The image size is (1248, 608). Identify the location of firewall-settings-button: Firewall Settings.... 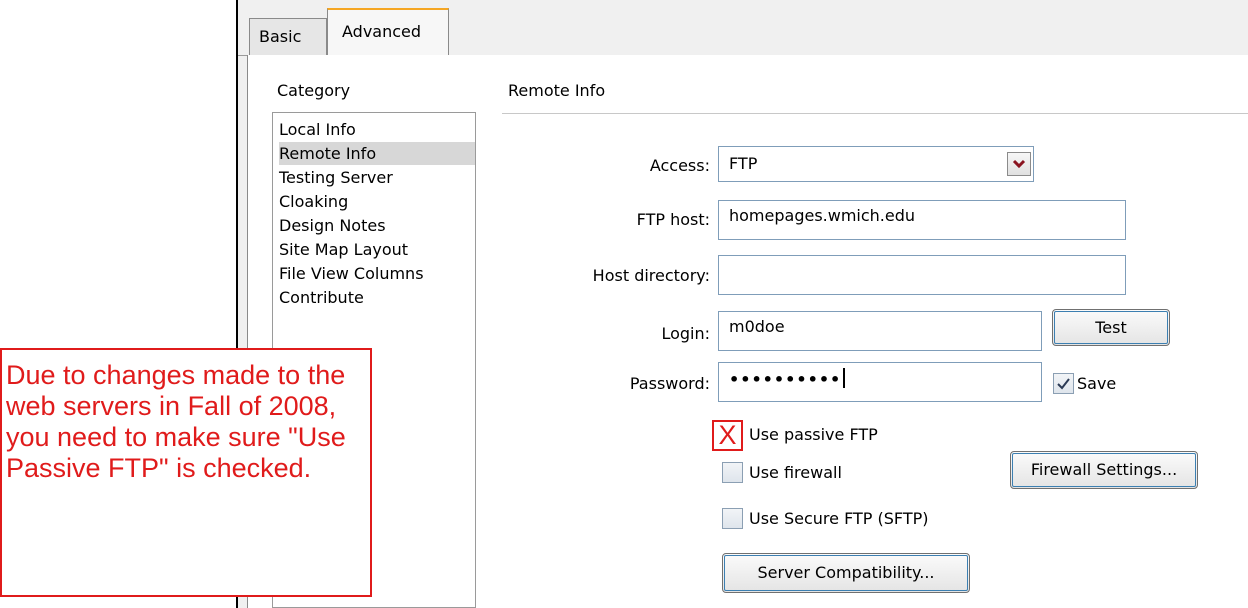
(1104, 470).